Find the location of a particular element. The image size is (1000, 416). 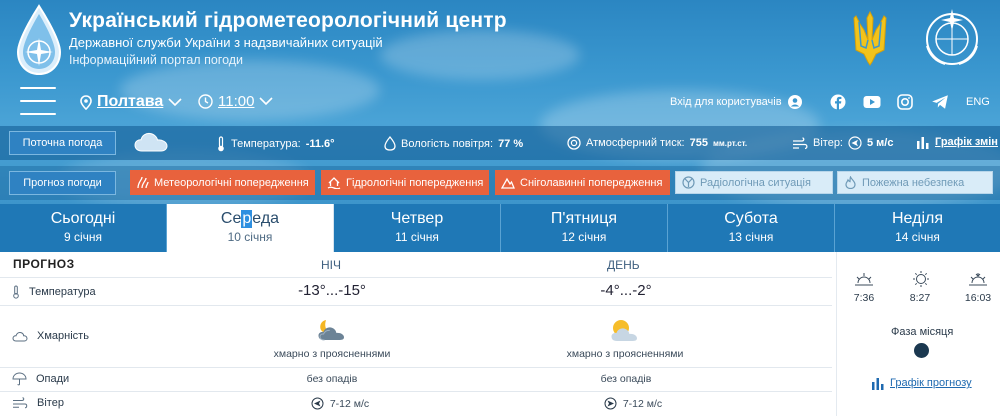

tab-today: Сьогодні 9 січня is located at coordinates (83, 228).